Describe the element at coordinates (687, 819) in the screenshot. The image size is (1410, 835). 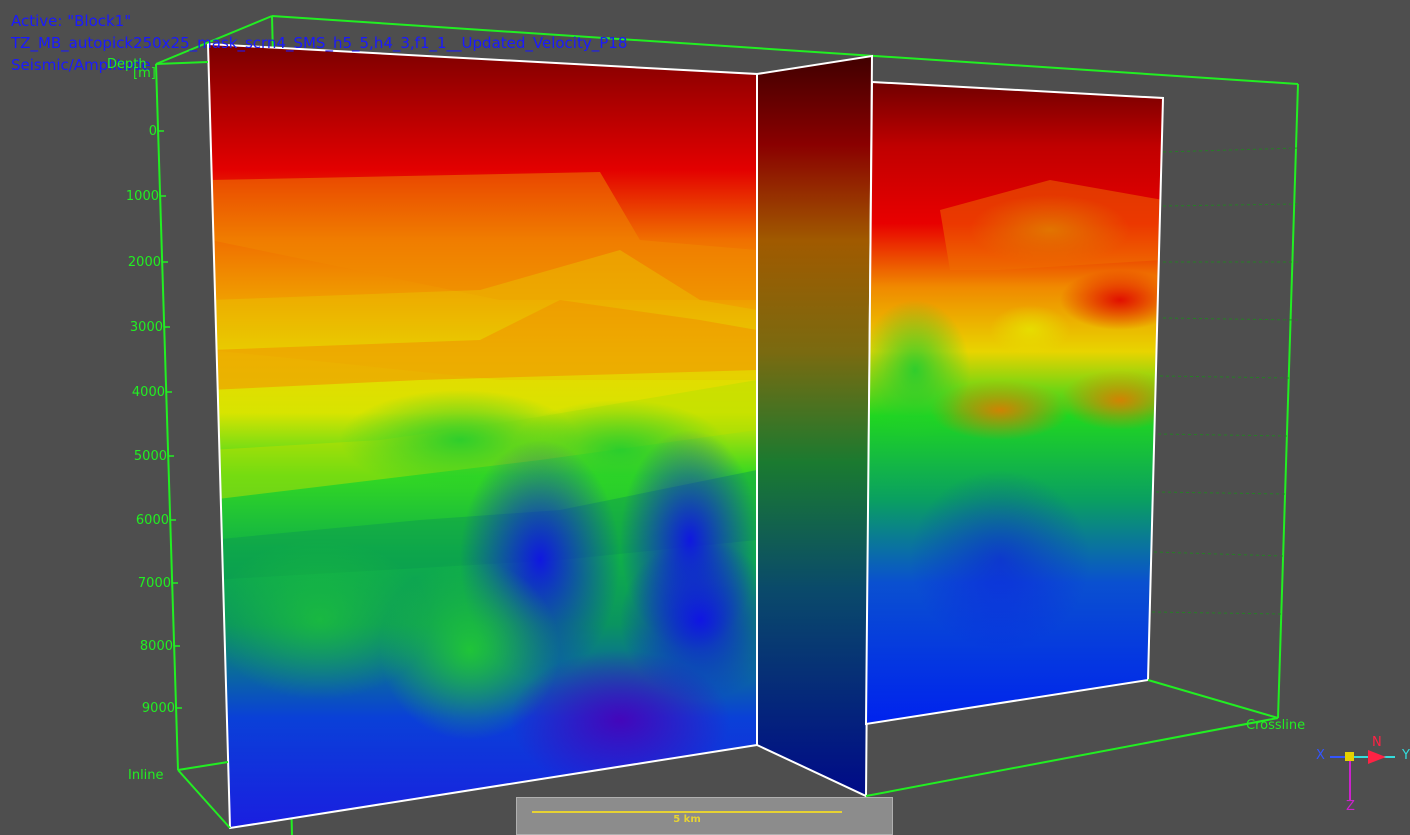
I see `scale-bar-label: 5 km` at that location.